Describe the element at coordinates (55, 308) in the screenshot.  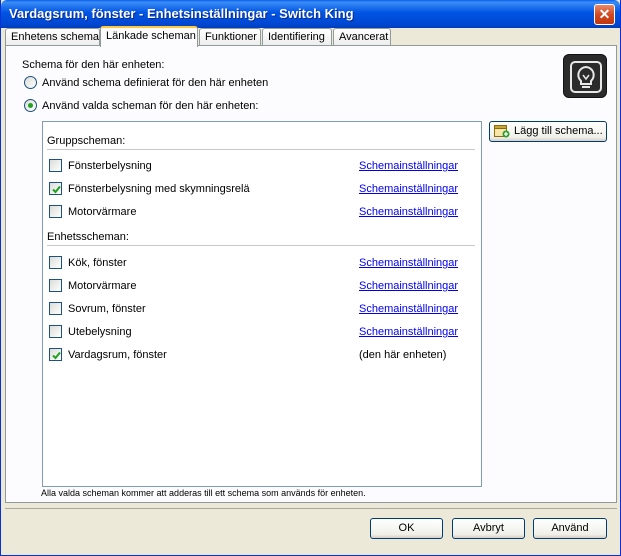
I see `checkbox-sovrum-fonster` at that location.